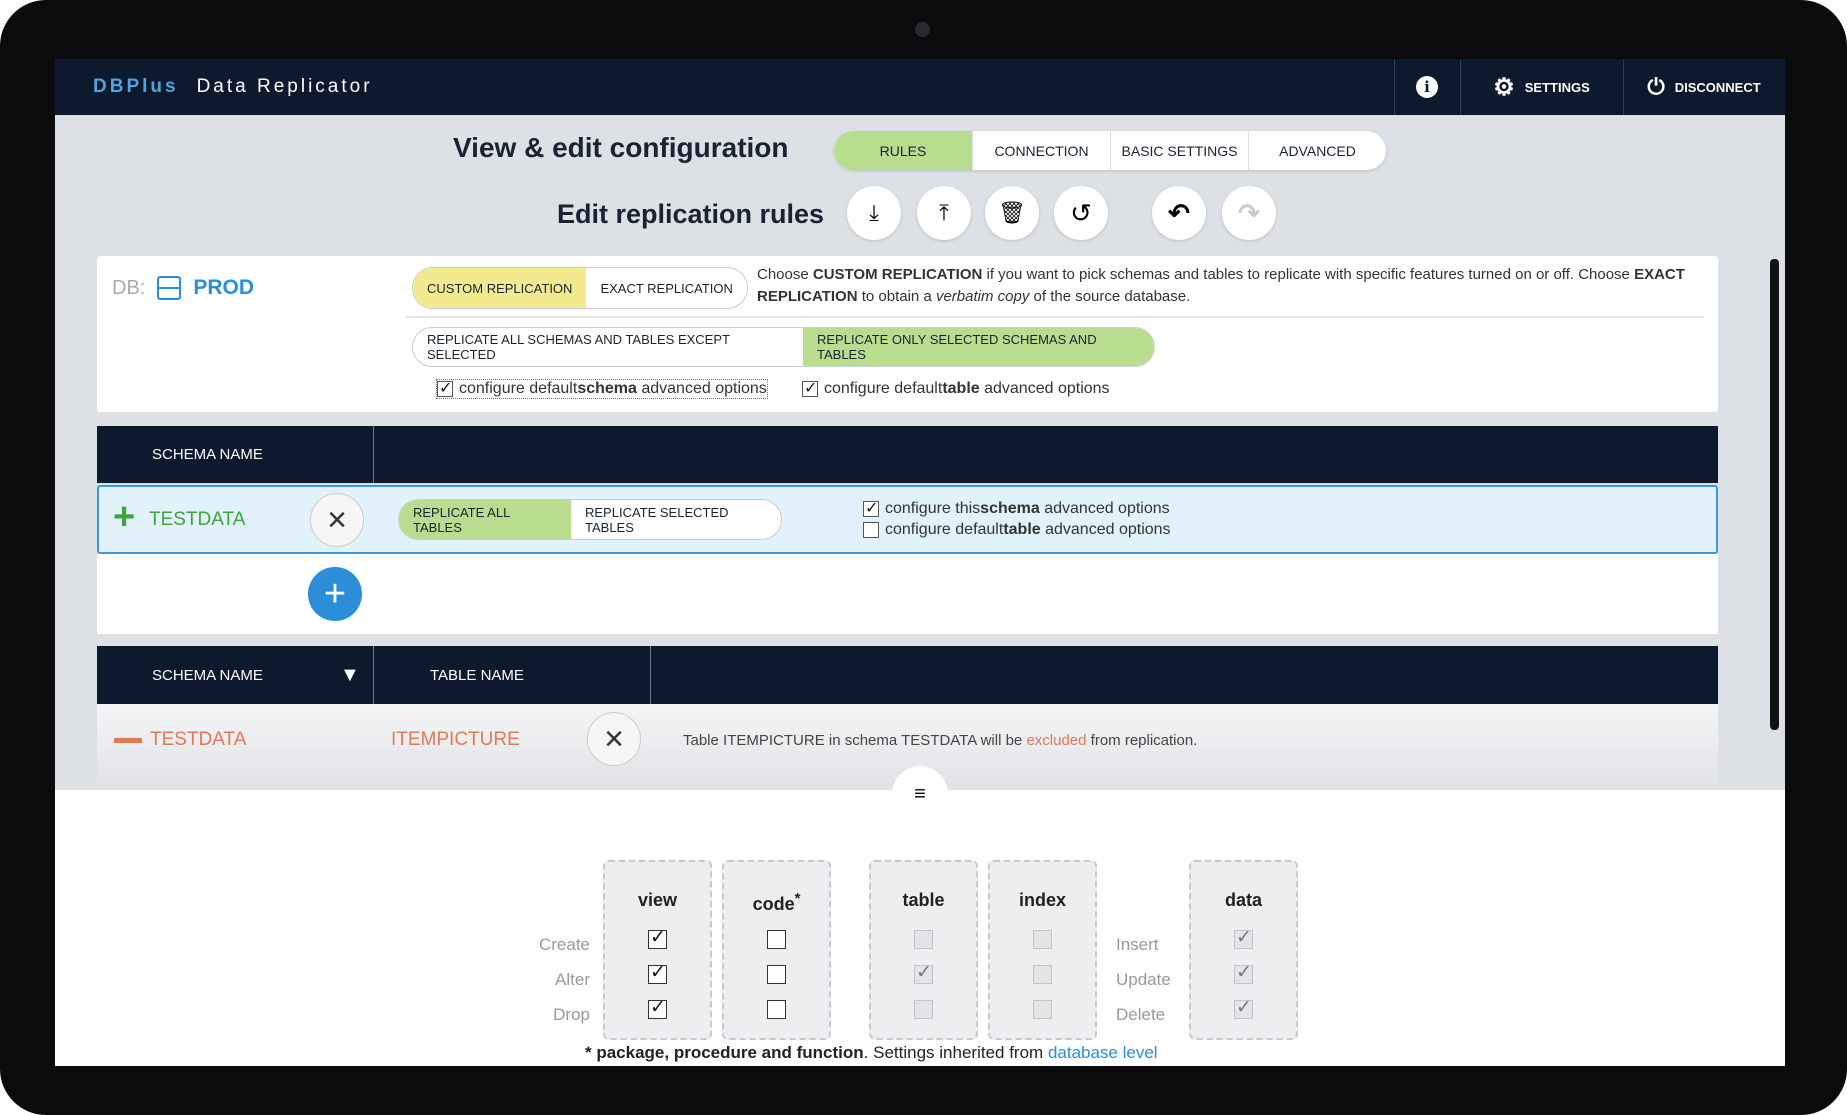 The image size is (1847, 1115). I want to click on option-box-code: code*, so click(776, 950).